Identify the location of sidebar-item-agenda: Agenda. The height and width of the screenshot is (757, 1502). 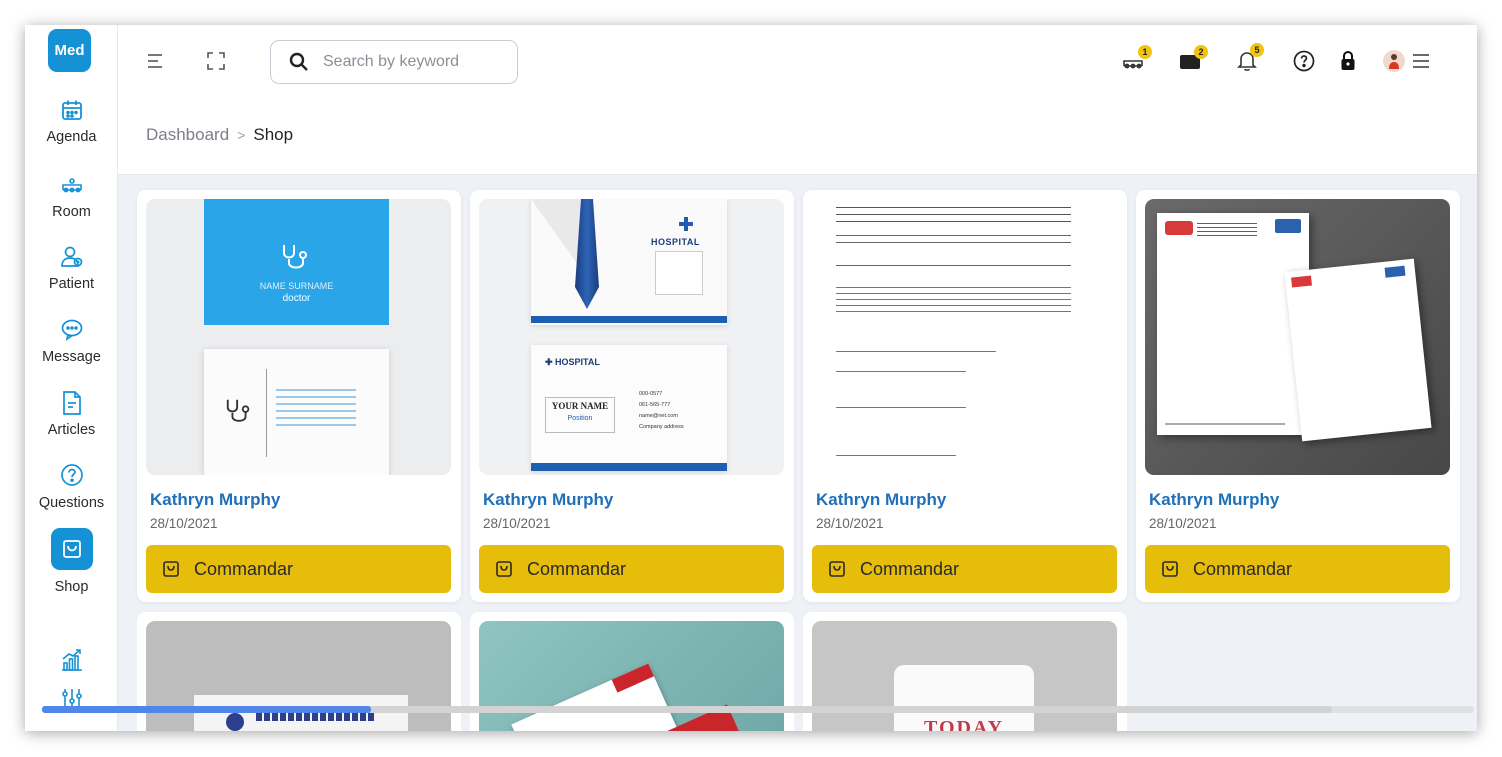
(71, 121).